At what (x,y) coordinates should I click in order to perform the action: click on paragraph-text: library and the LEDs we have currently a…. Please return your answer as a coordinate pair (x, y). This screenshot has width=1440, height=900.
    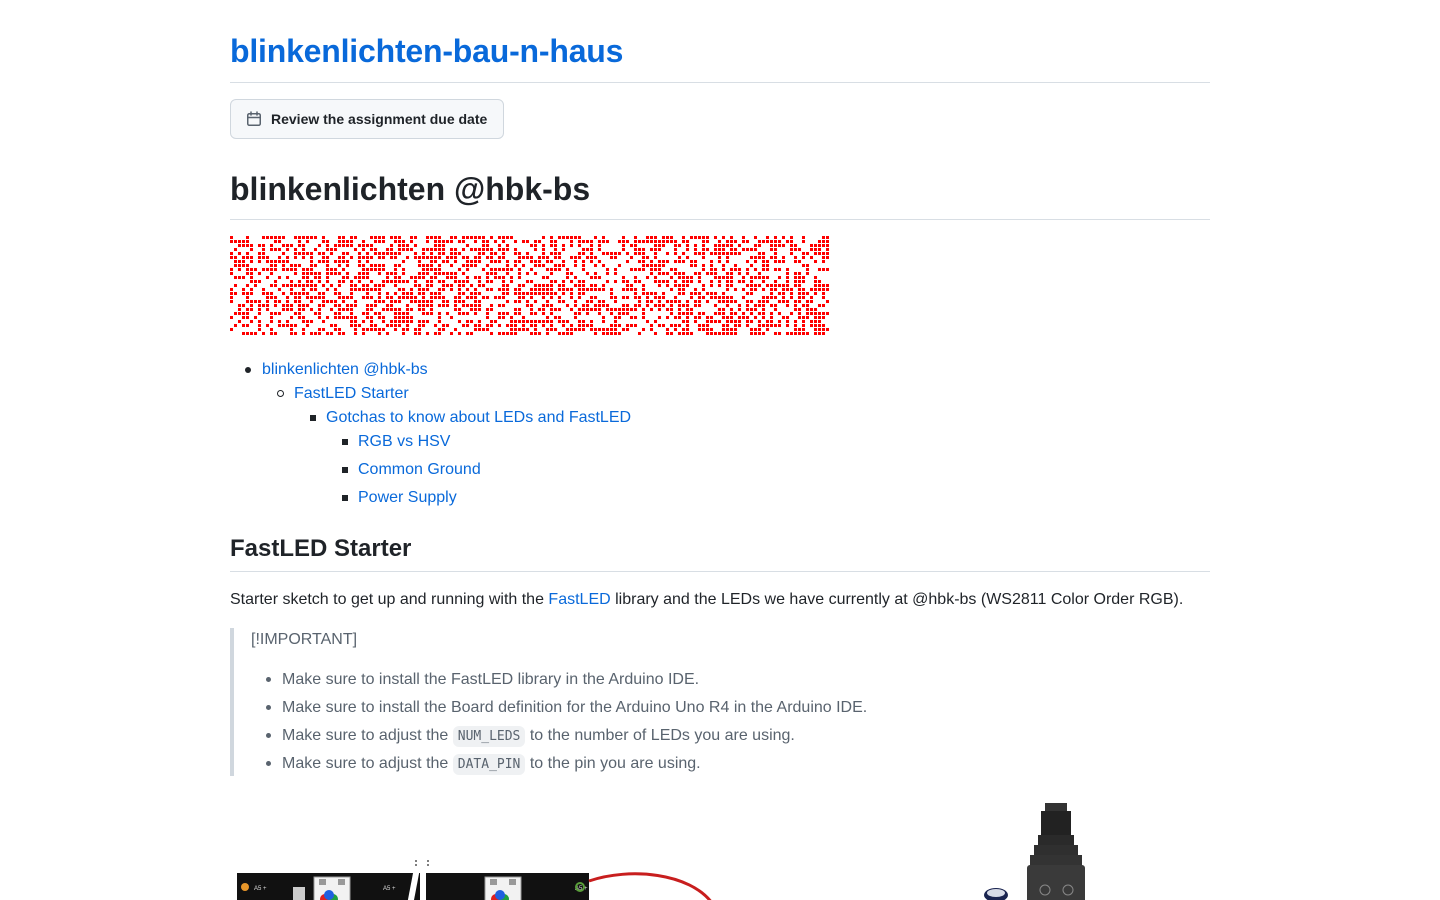
    Looking at the image, I should click on (897, 599).